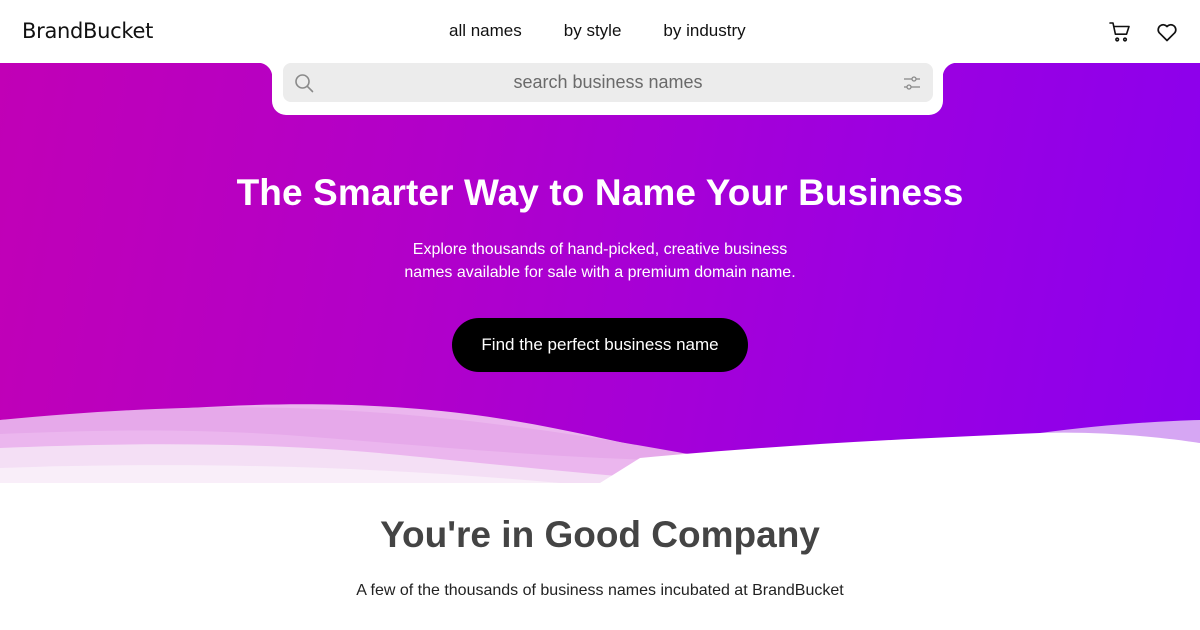 This screenshot has height=630, width=1200. What do you see at coordinates (304, 83) in the screenshot?
I see `search-icon` at bounding box center [304, 83].